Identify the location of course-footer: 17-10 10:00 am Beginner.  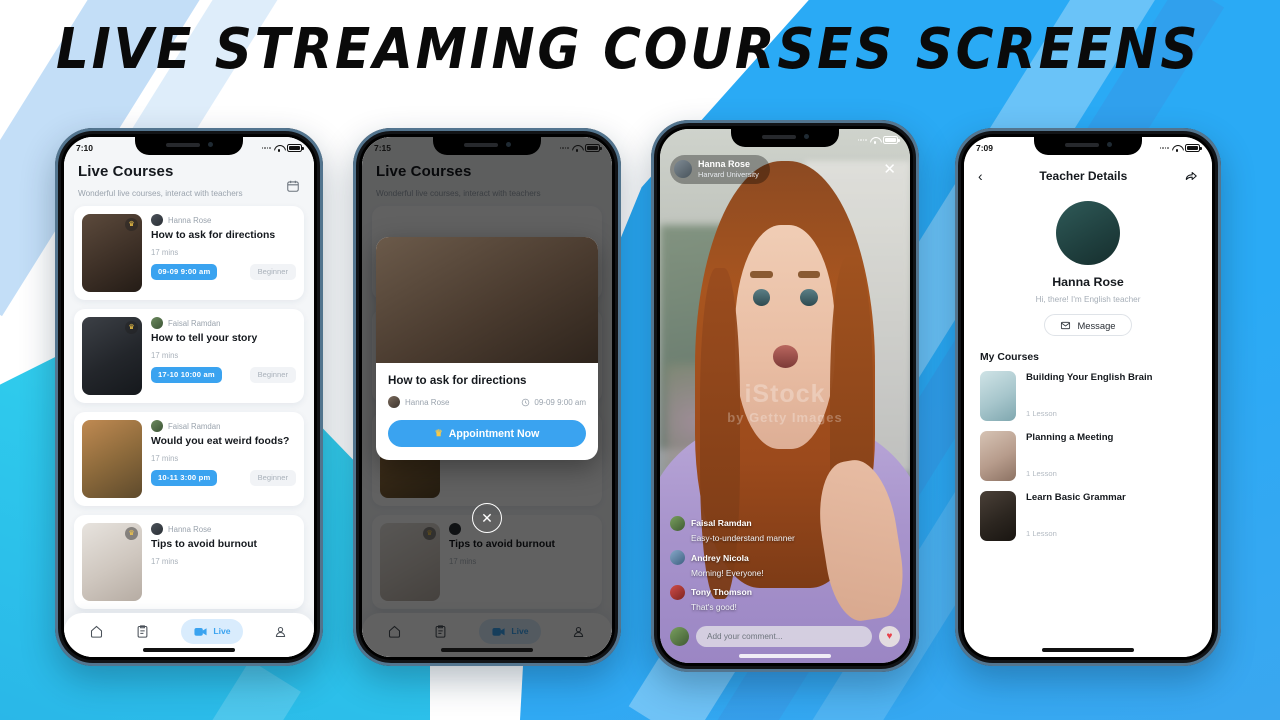
(223, 374).